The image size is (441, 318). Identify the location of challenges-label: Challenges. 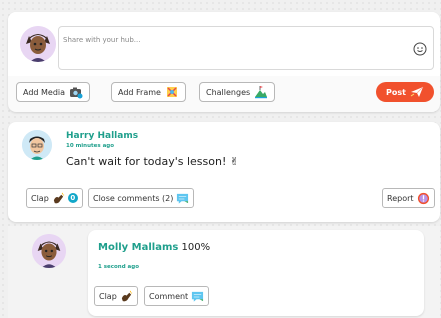
(228, 92).